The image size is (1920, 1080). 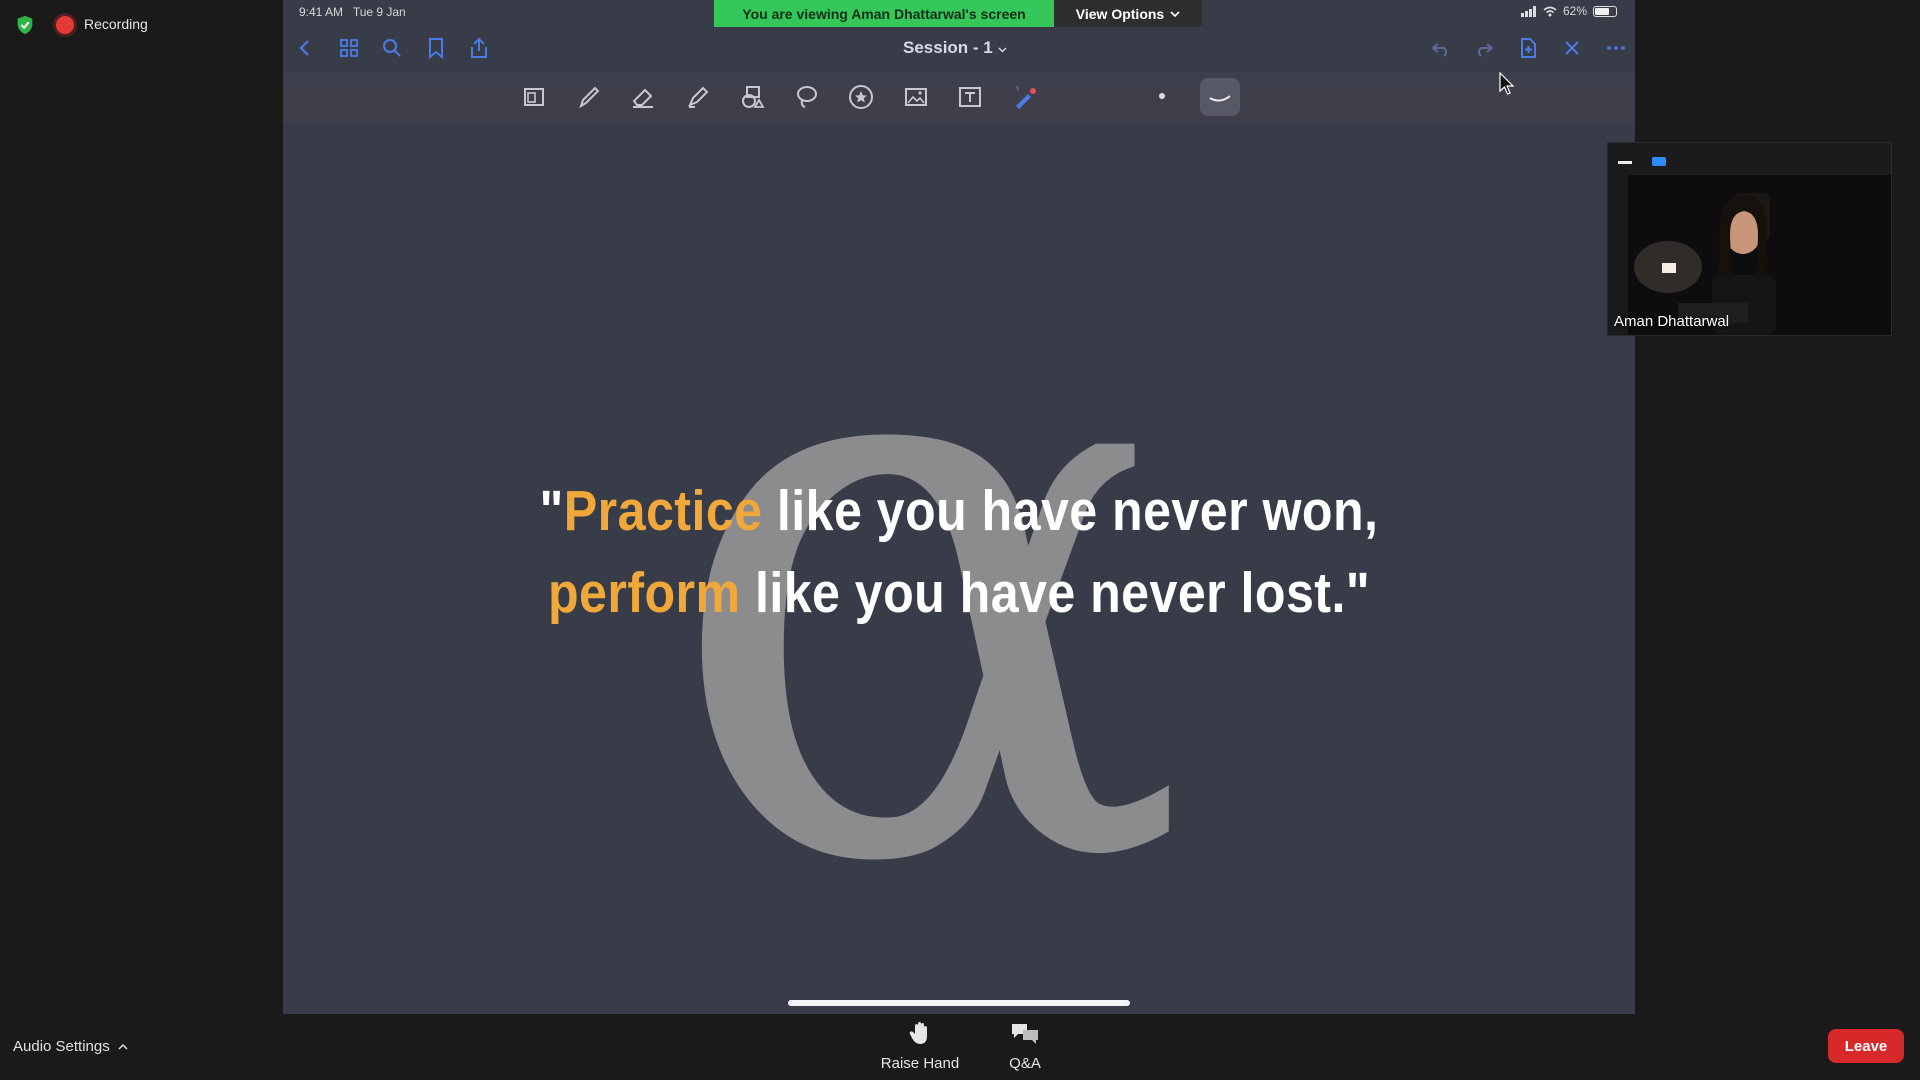 I want to click on add-page-icon, so click(x=1528, y=48).